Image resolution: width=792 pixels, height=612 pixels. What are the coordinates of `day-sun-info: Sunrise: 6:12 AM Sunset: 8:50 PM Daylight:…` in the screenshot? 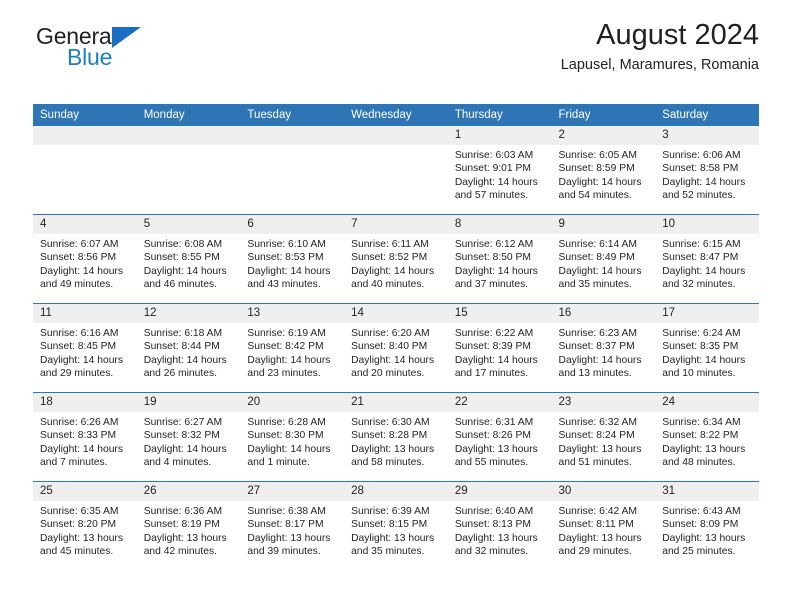 It's located at (500, 263).